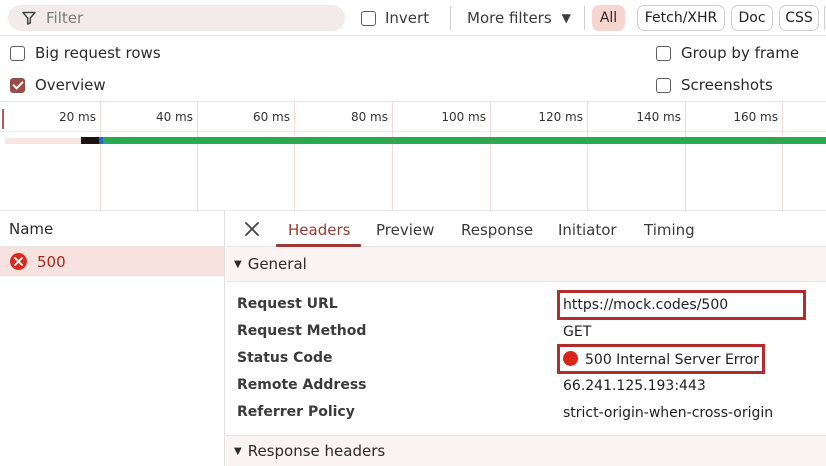 The width and height of the screenshot is (826, 466). Describe the element at coordinates (31, 228) in the screenshot. I see `name-column-label: Name` at that location.